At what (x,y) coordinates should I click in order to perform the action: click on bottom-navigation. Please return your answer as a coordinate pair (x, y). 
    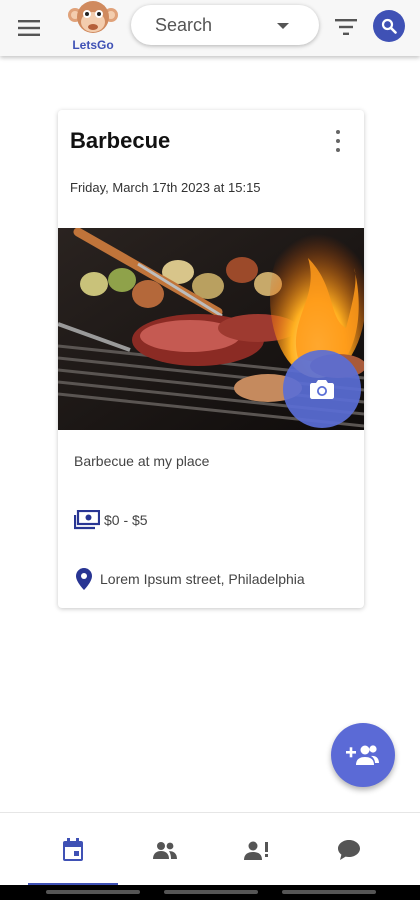
    Looking at the image, I should click on (210, 849).